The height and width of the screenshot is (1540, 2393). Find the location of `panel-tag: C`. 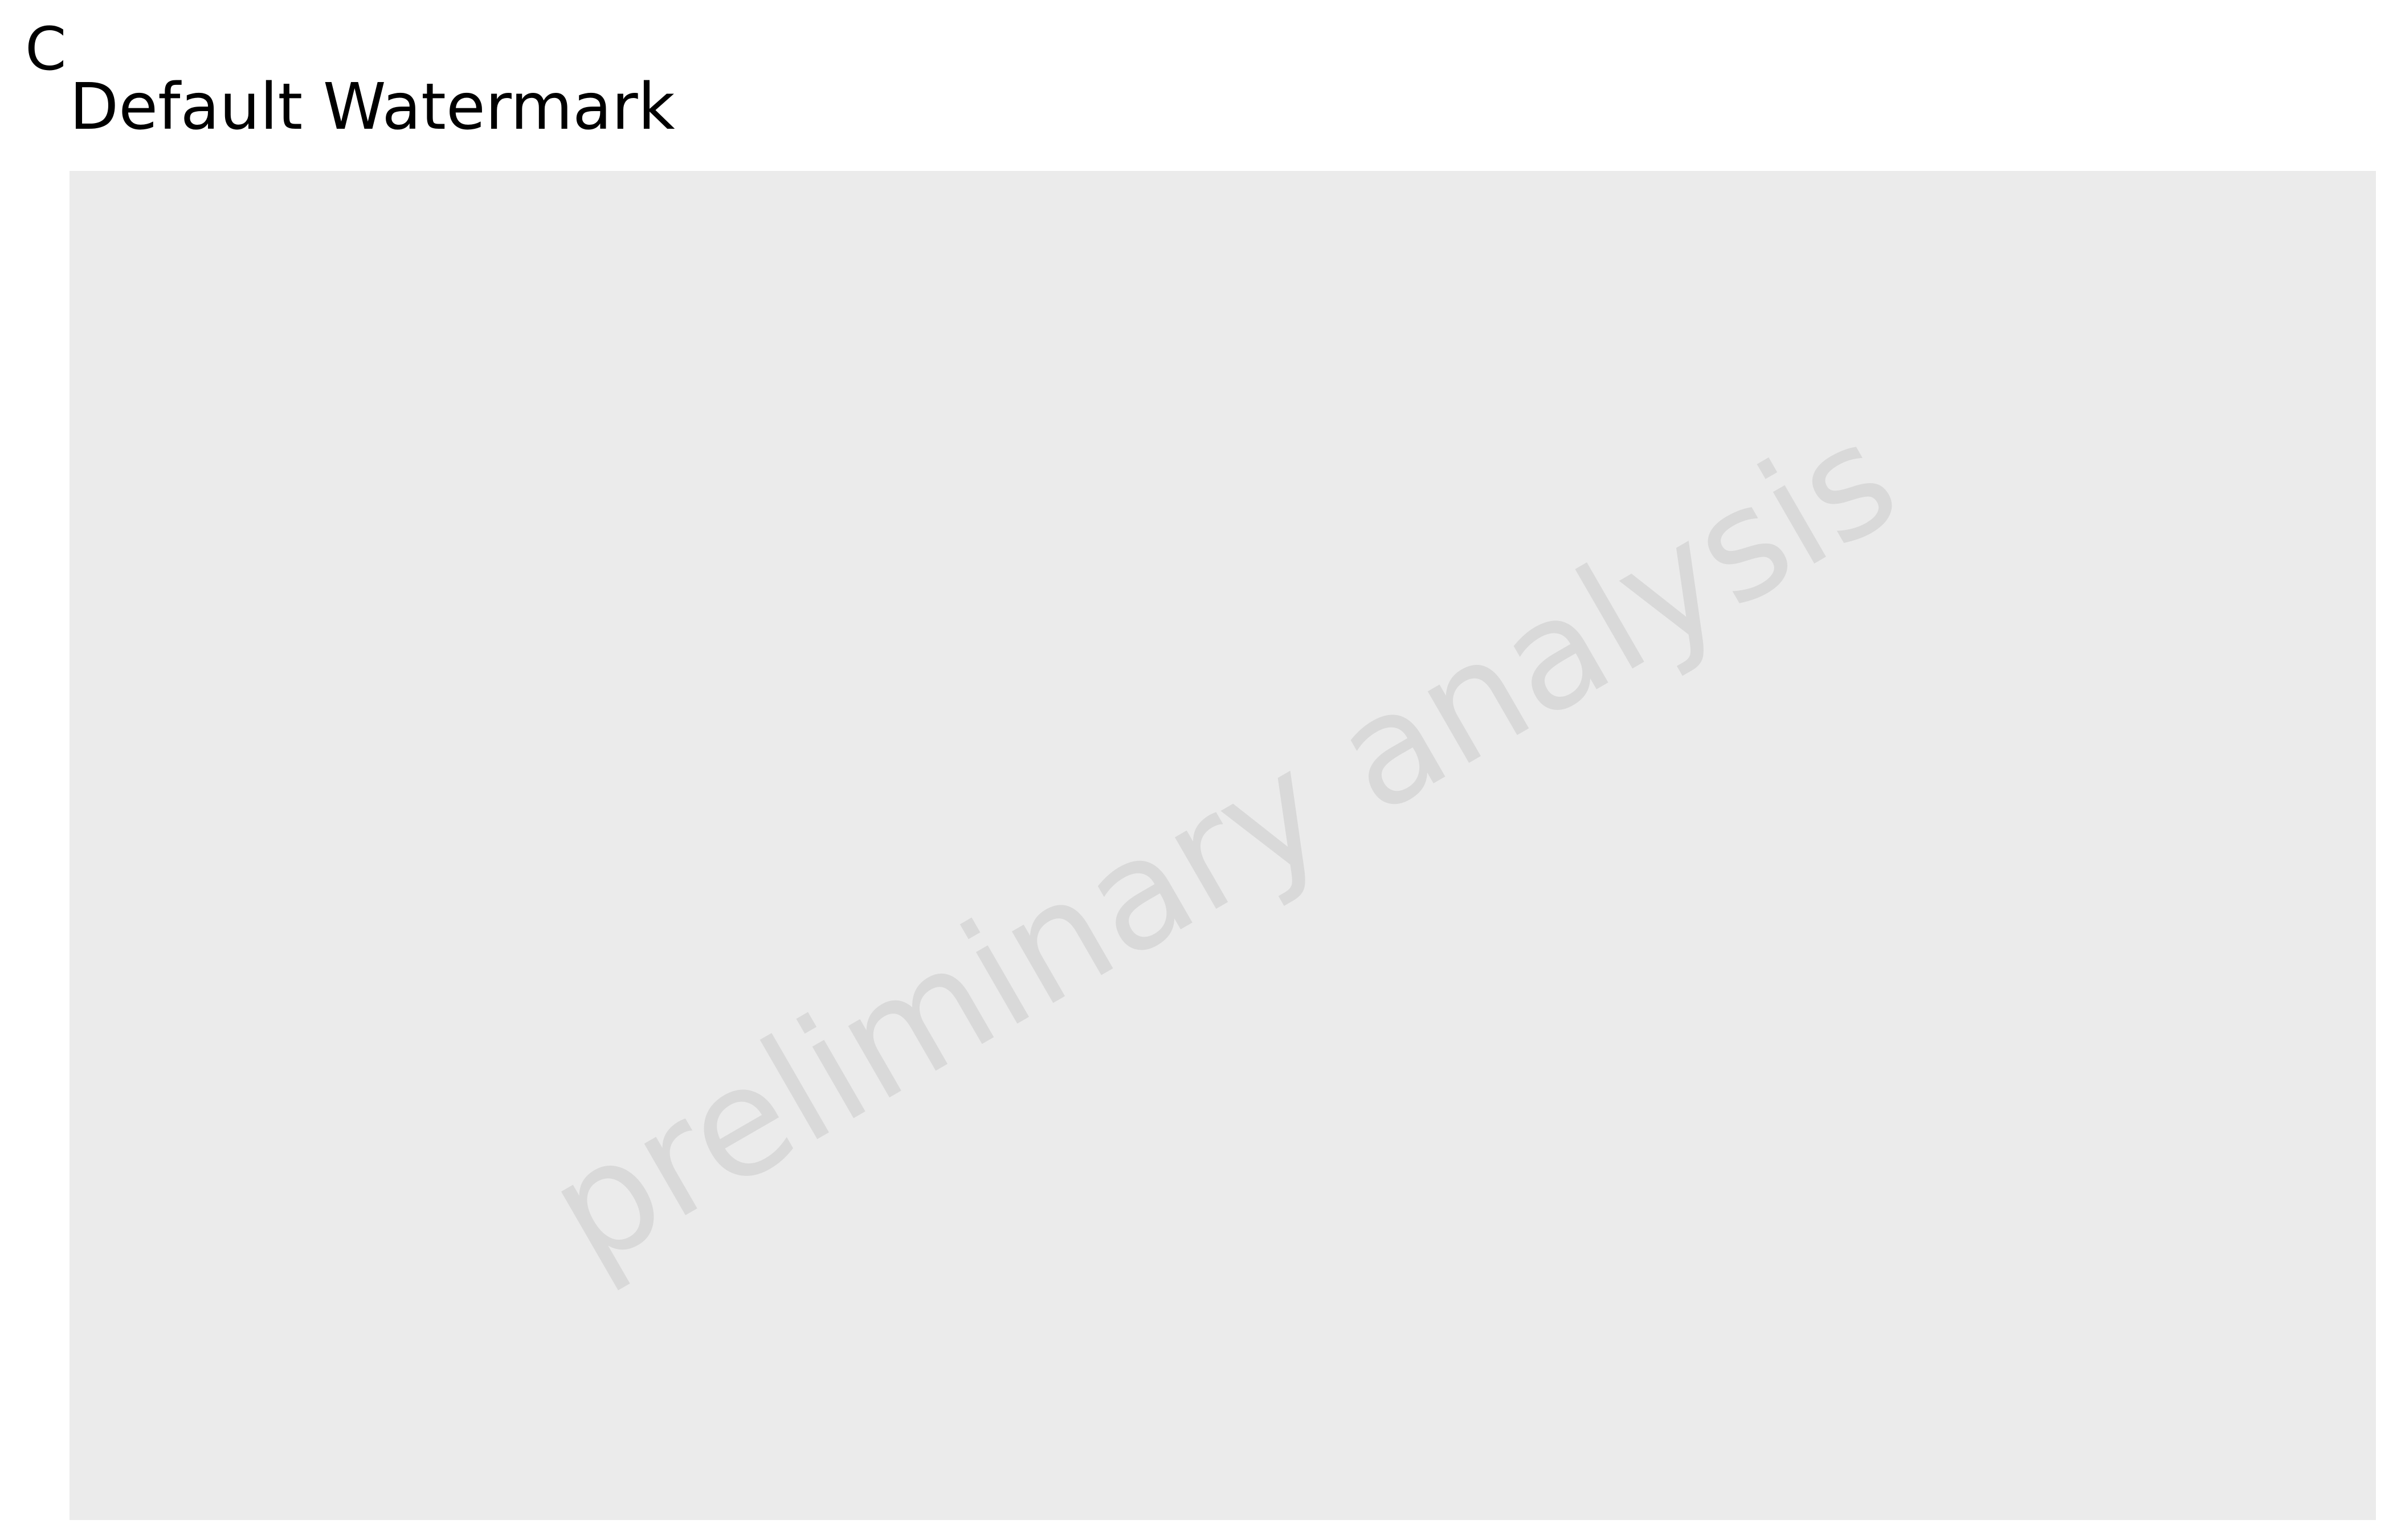

panel-tag: C is located at coordinates (46, 49).